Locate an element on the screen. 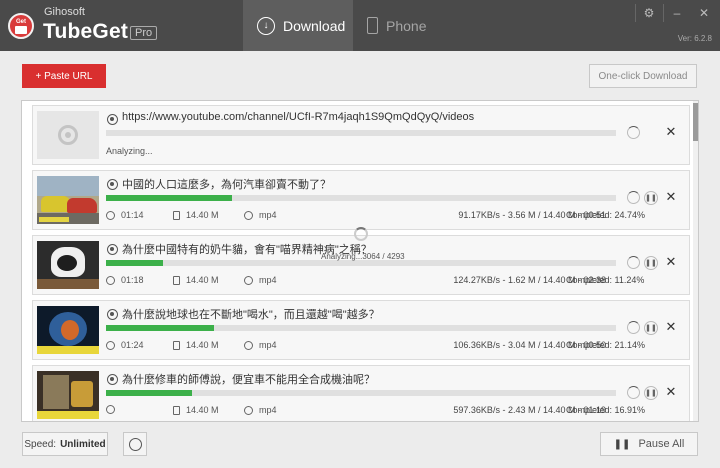  item-duration: 01:24 is located at coordinates (132, 345).